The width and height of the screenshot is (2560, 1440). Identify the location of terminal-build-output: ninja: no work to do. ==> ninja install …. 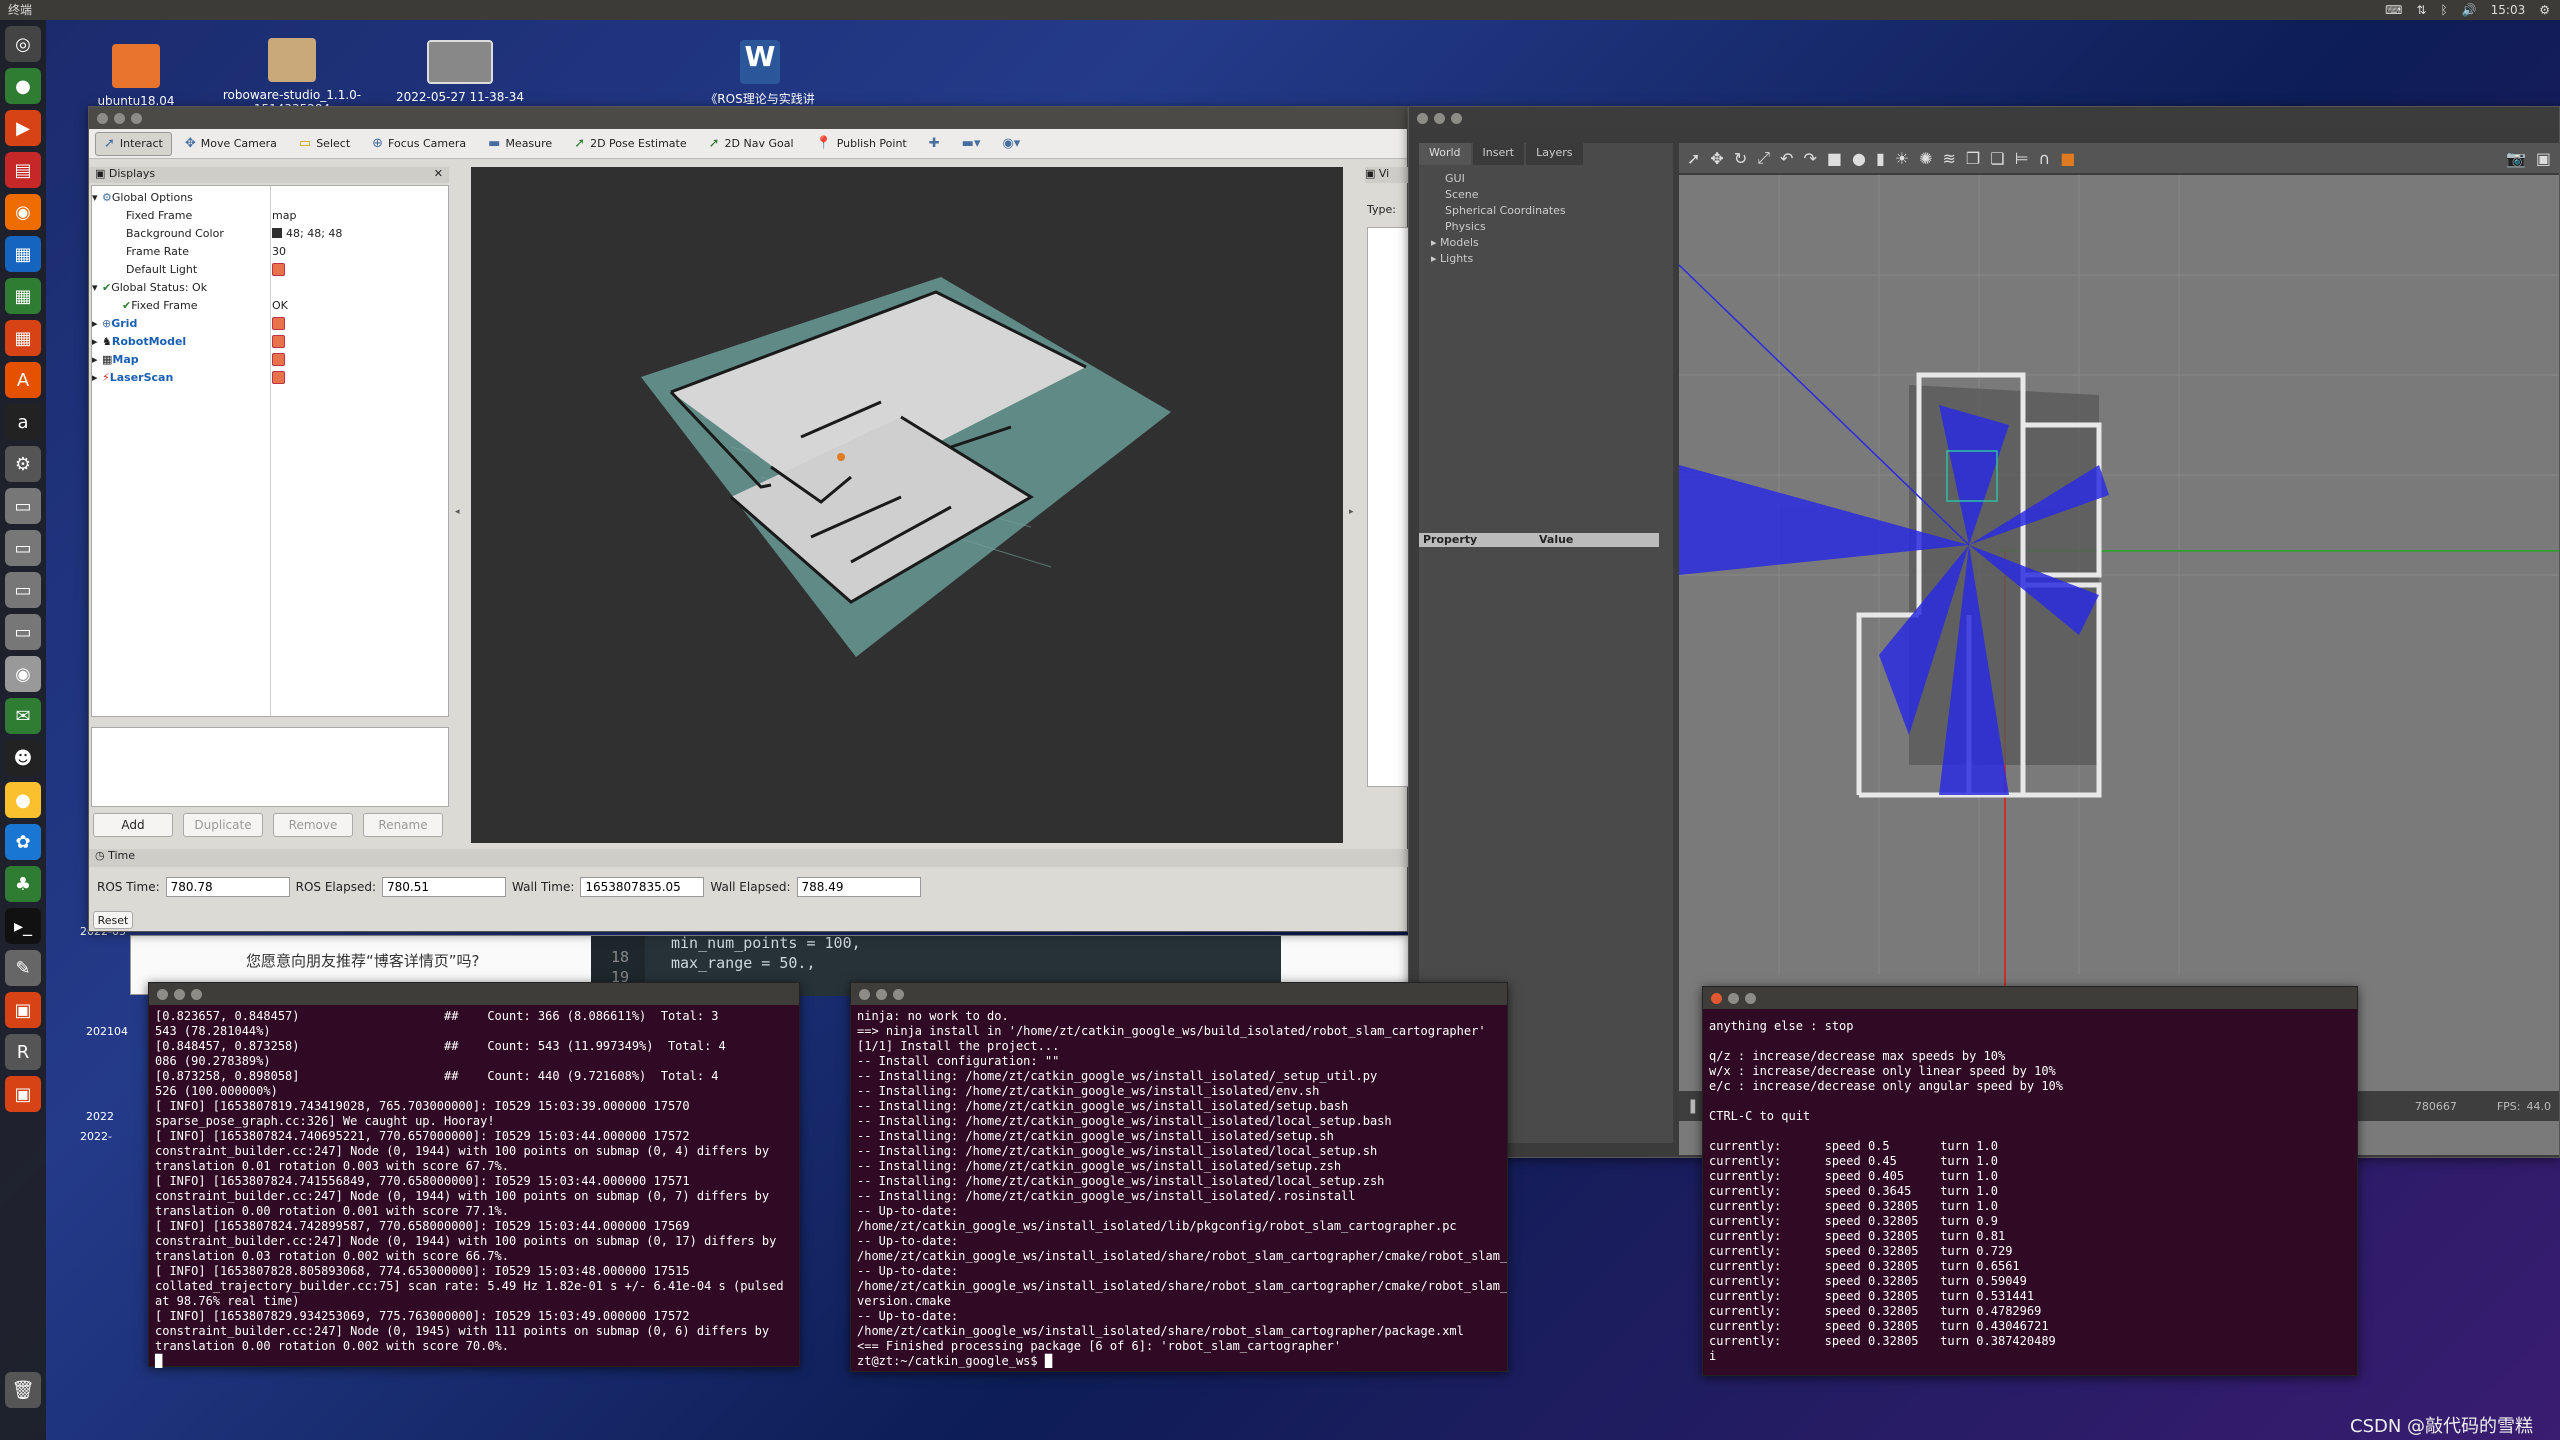
(1179, 1177).